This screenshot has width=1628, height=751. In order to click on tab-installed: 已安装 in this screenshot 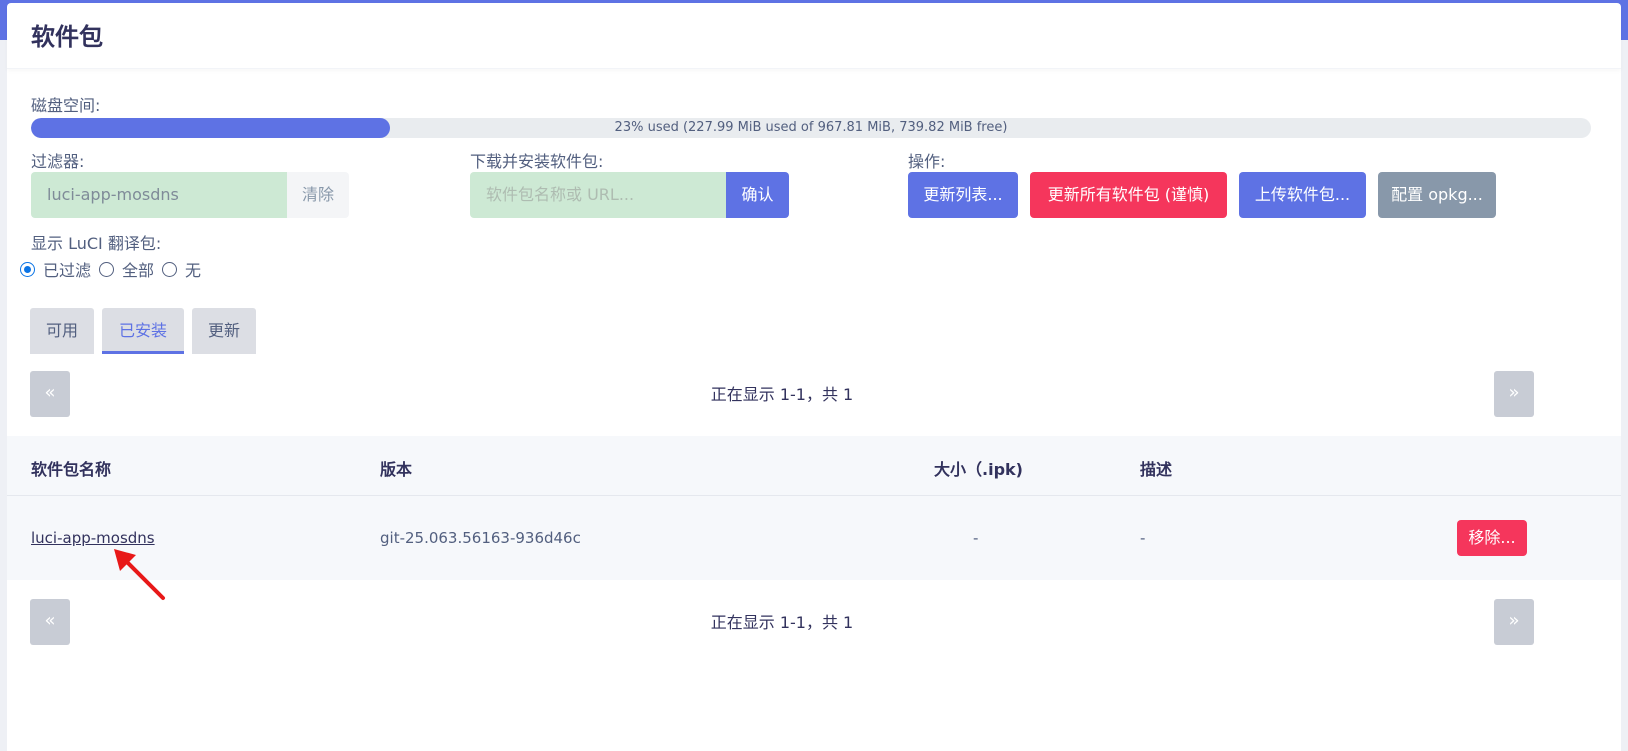, I will do `click(143, 331)`.